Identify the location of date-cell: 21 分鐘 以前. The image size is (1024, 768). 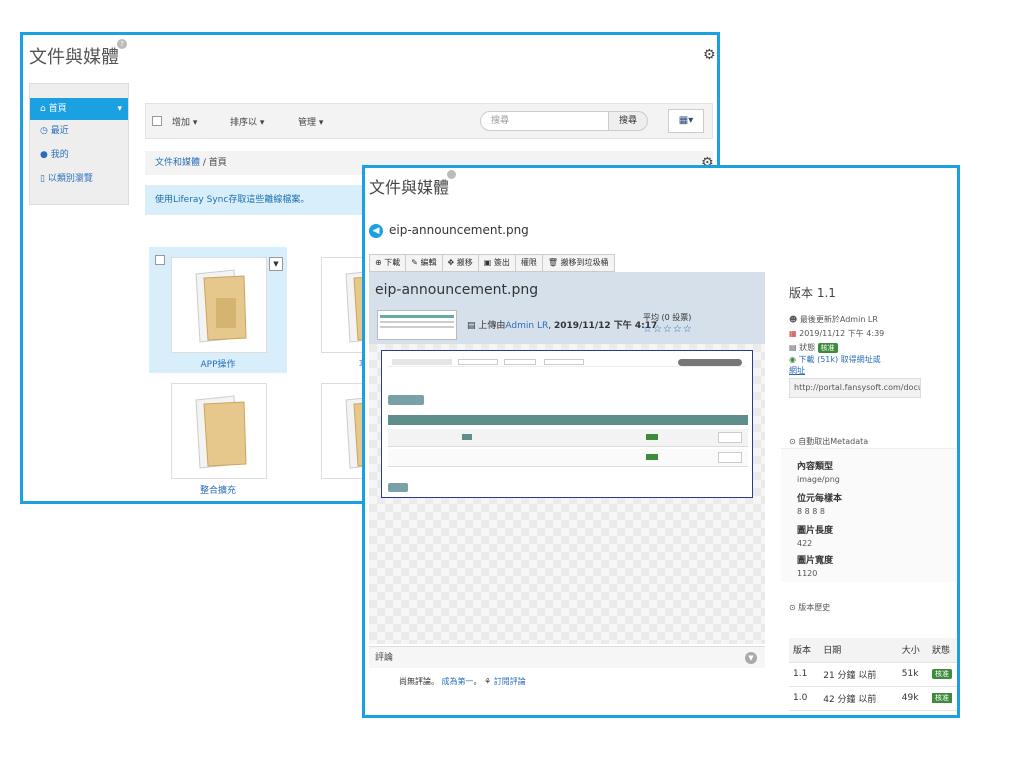
(858, 674).